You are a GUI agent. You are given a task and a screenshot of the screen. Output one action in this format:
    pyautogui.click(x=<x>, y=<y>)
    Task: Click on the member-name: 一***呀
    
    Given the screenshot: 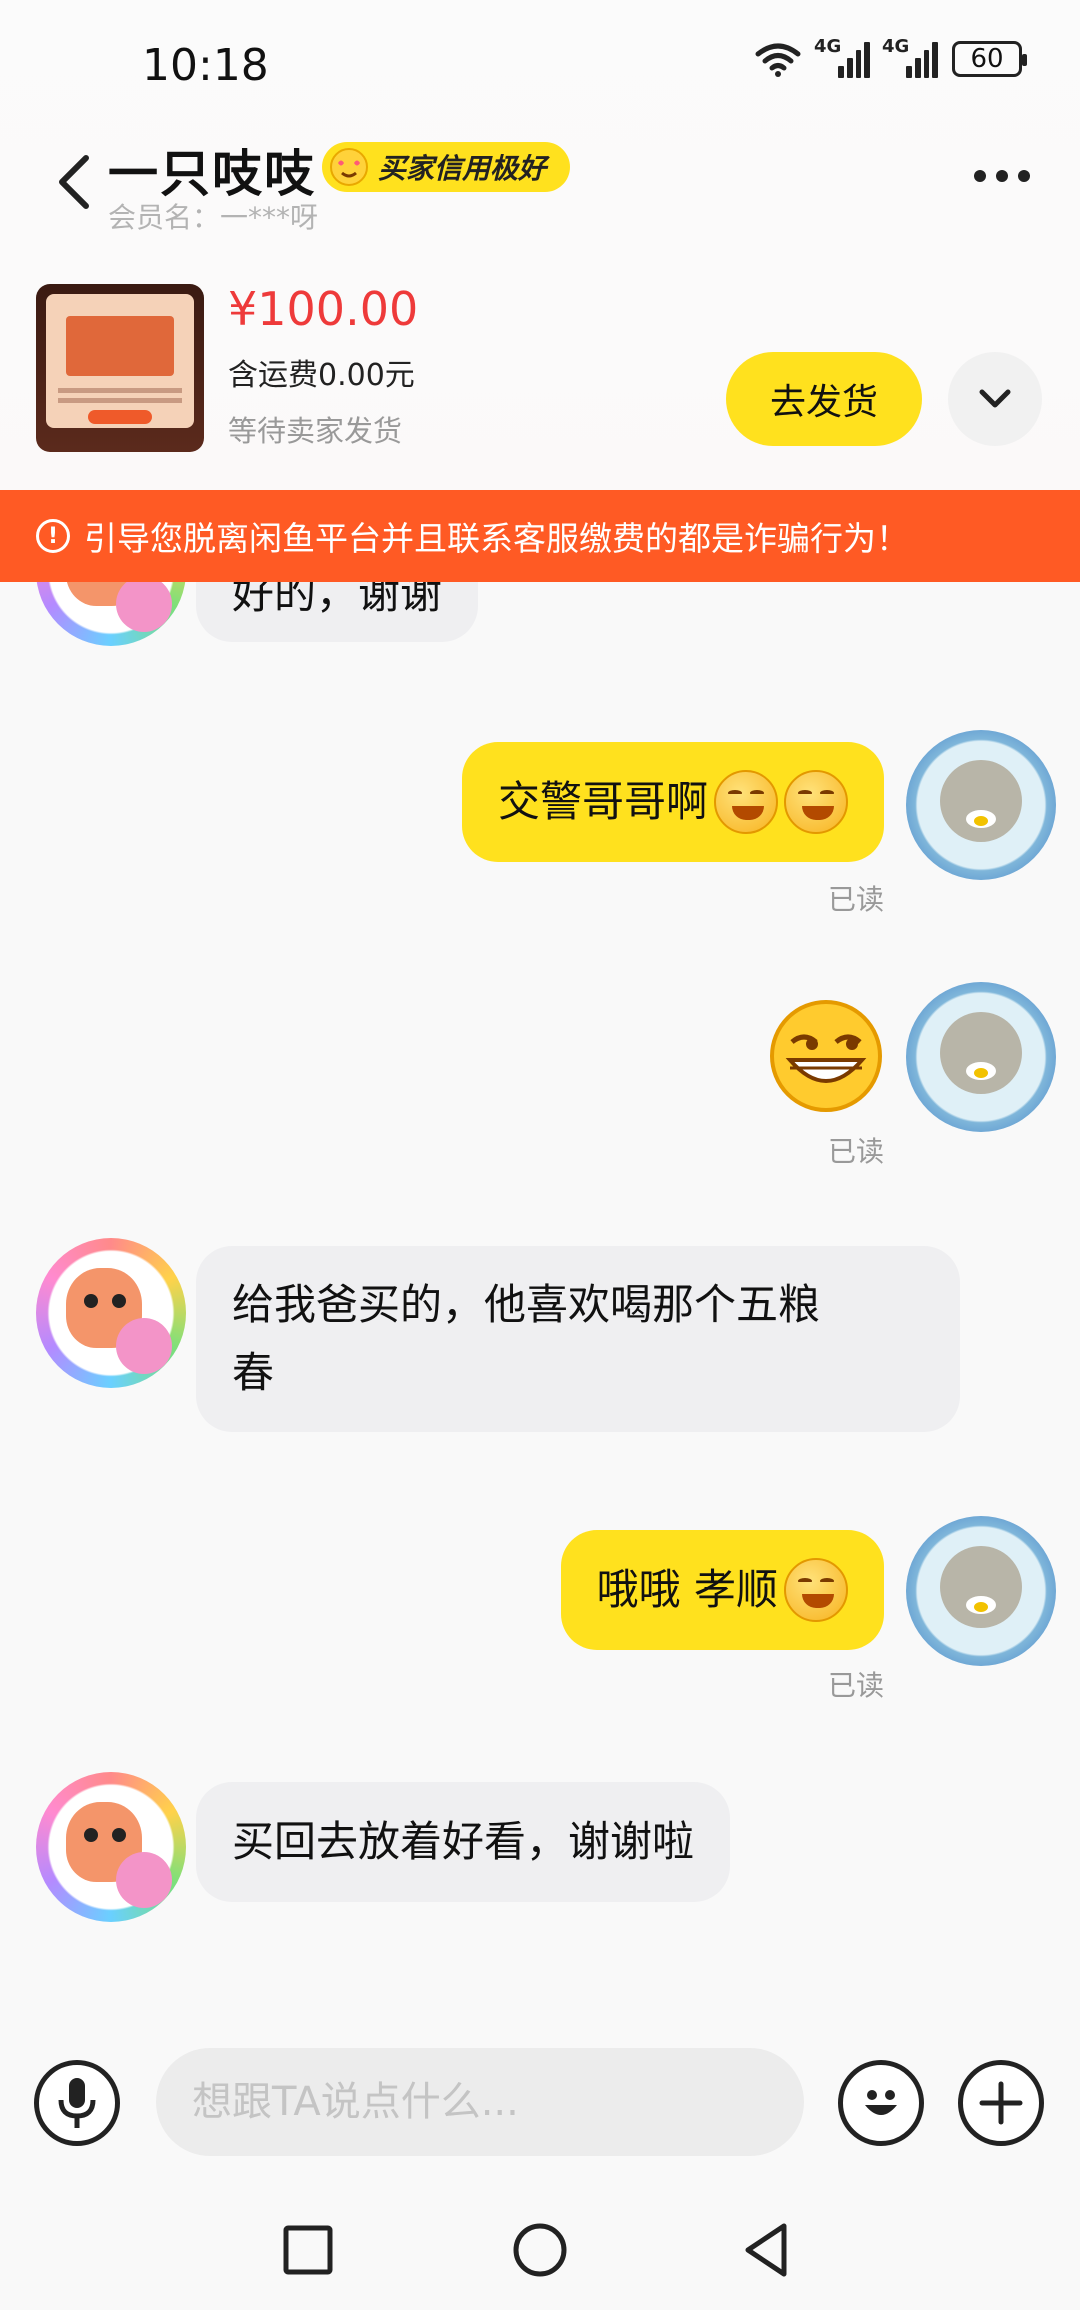 What is the action you would take?
    pyautogui.click(x=269, y=217)
    